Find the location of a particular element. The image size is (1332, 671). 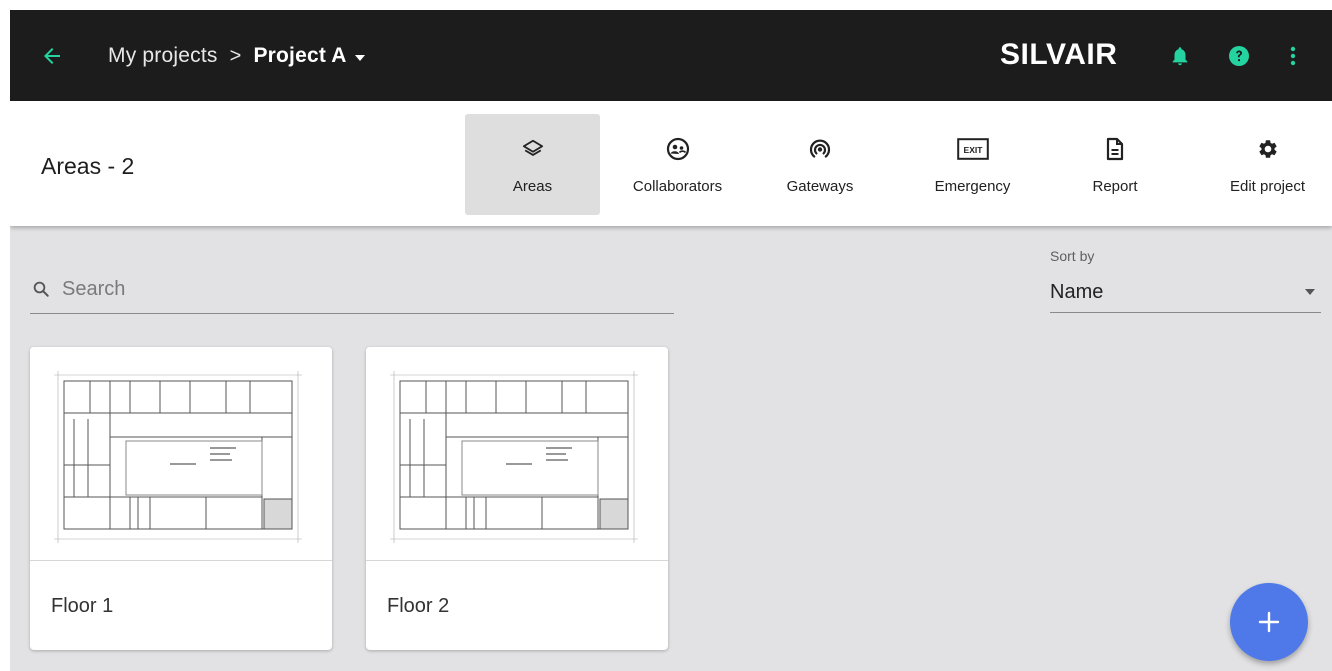

area-card-floor-1: Floor 1 is located at coordinates (181, 498).